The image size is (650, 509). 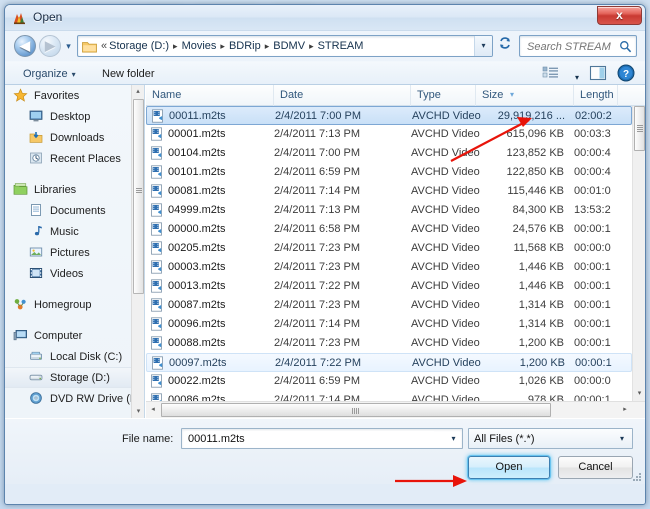 I want to click on sidebar-item-downloads: Downloads, so click(x=74, y=137).